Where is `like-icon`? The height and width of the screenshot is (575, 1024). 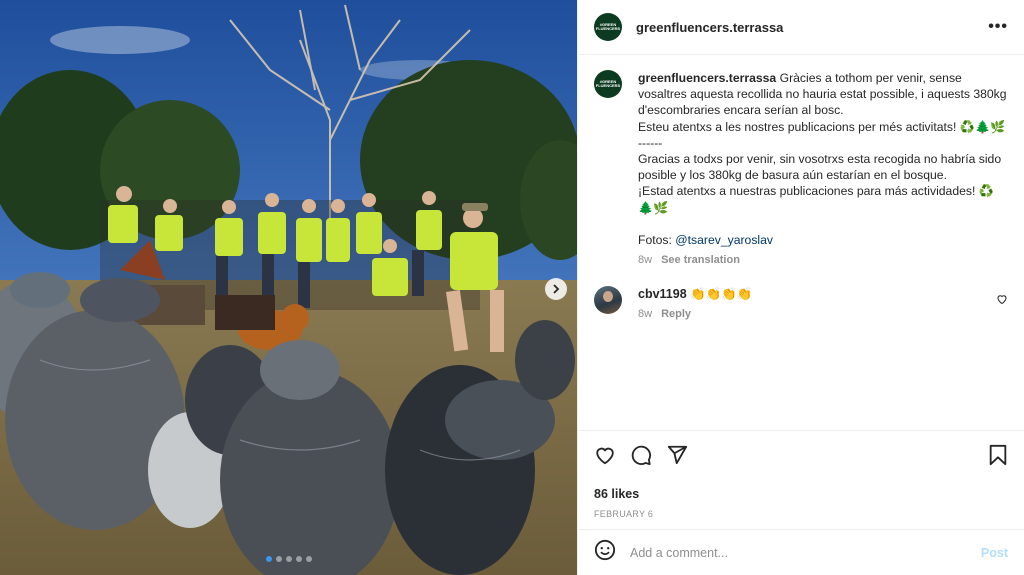 like-icon is located at coordinates (605, 455).